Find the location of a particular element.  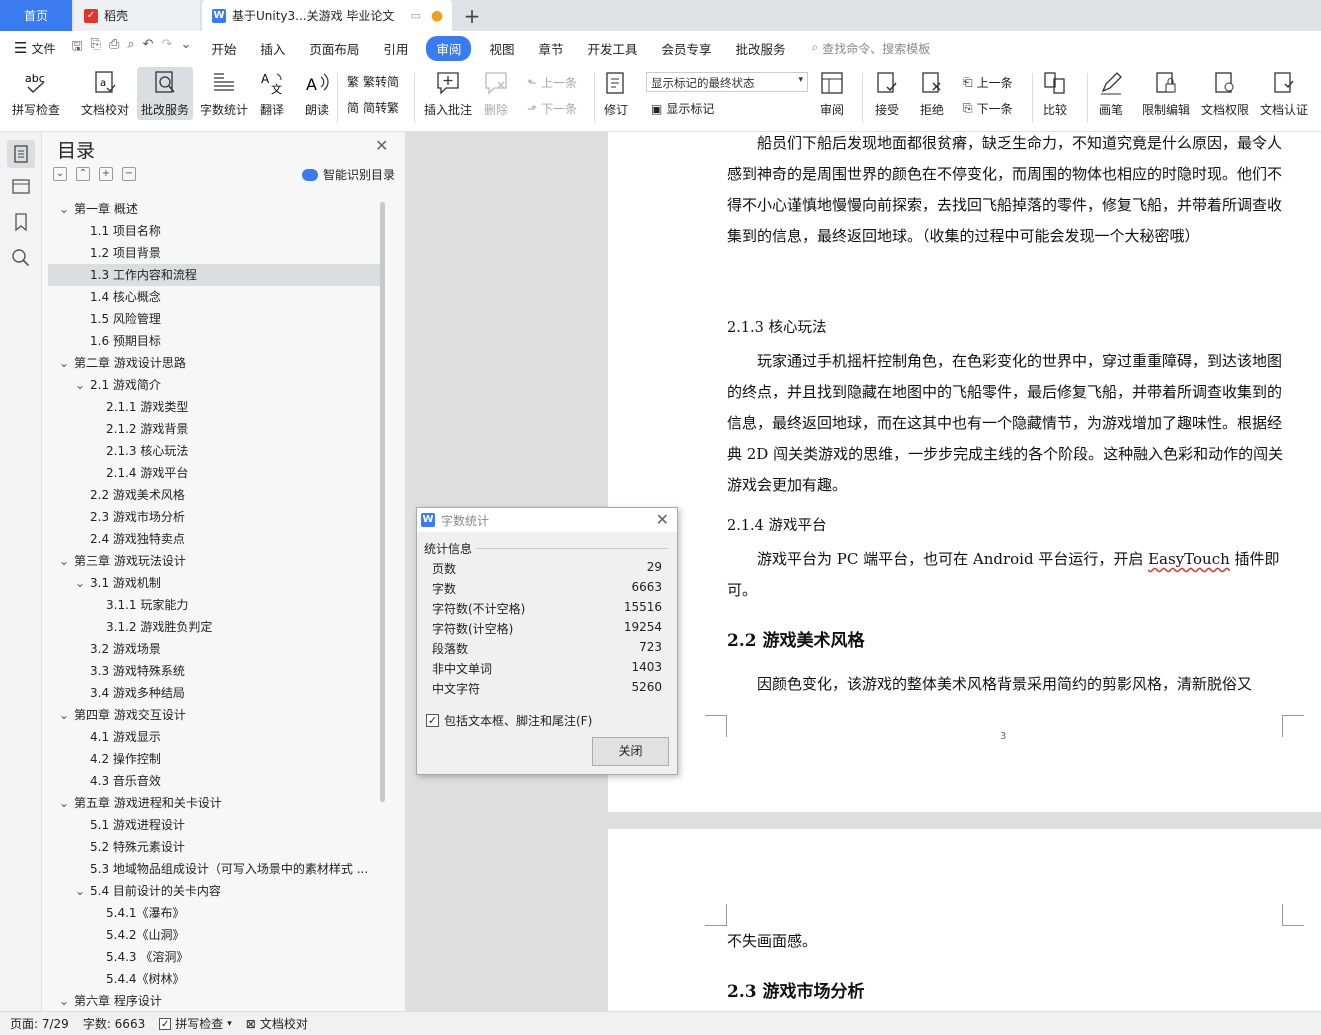

doc-paragraph: 因颜色变化，该游戏的整体美术风格背景采用简约的剪影风格，清新脱俗又 is located at coordinates (1007, 684).